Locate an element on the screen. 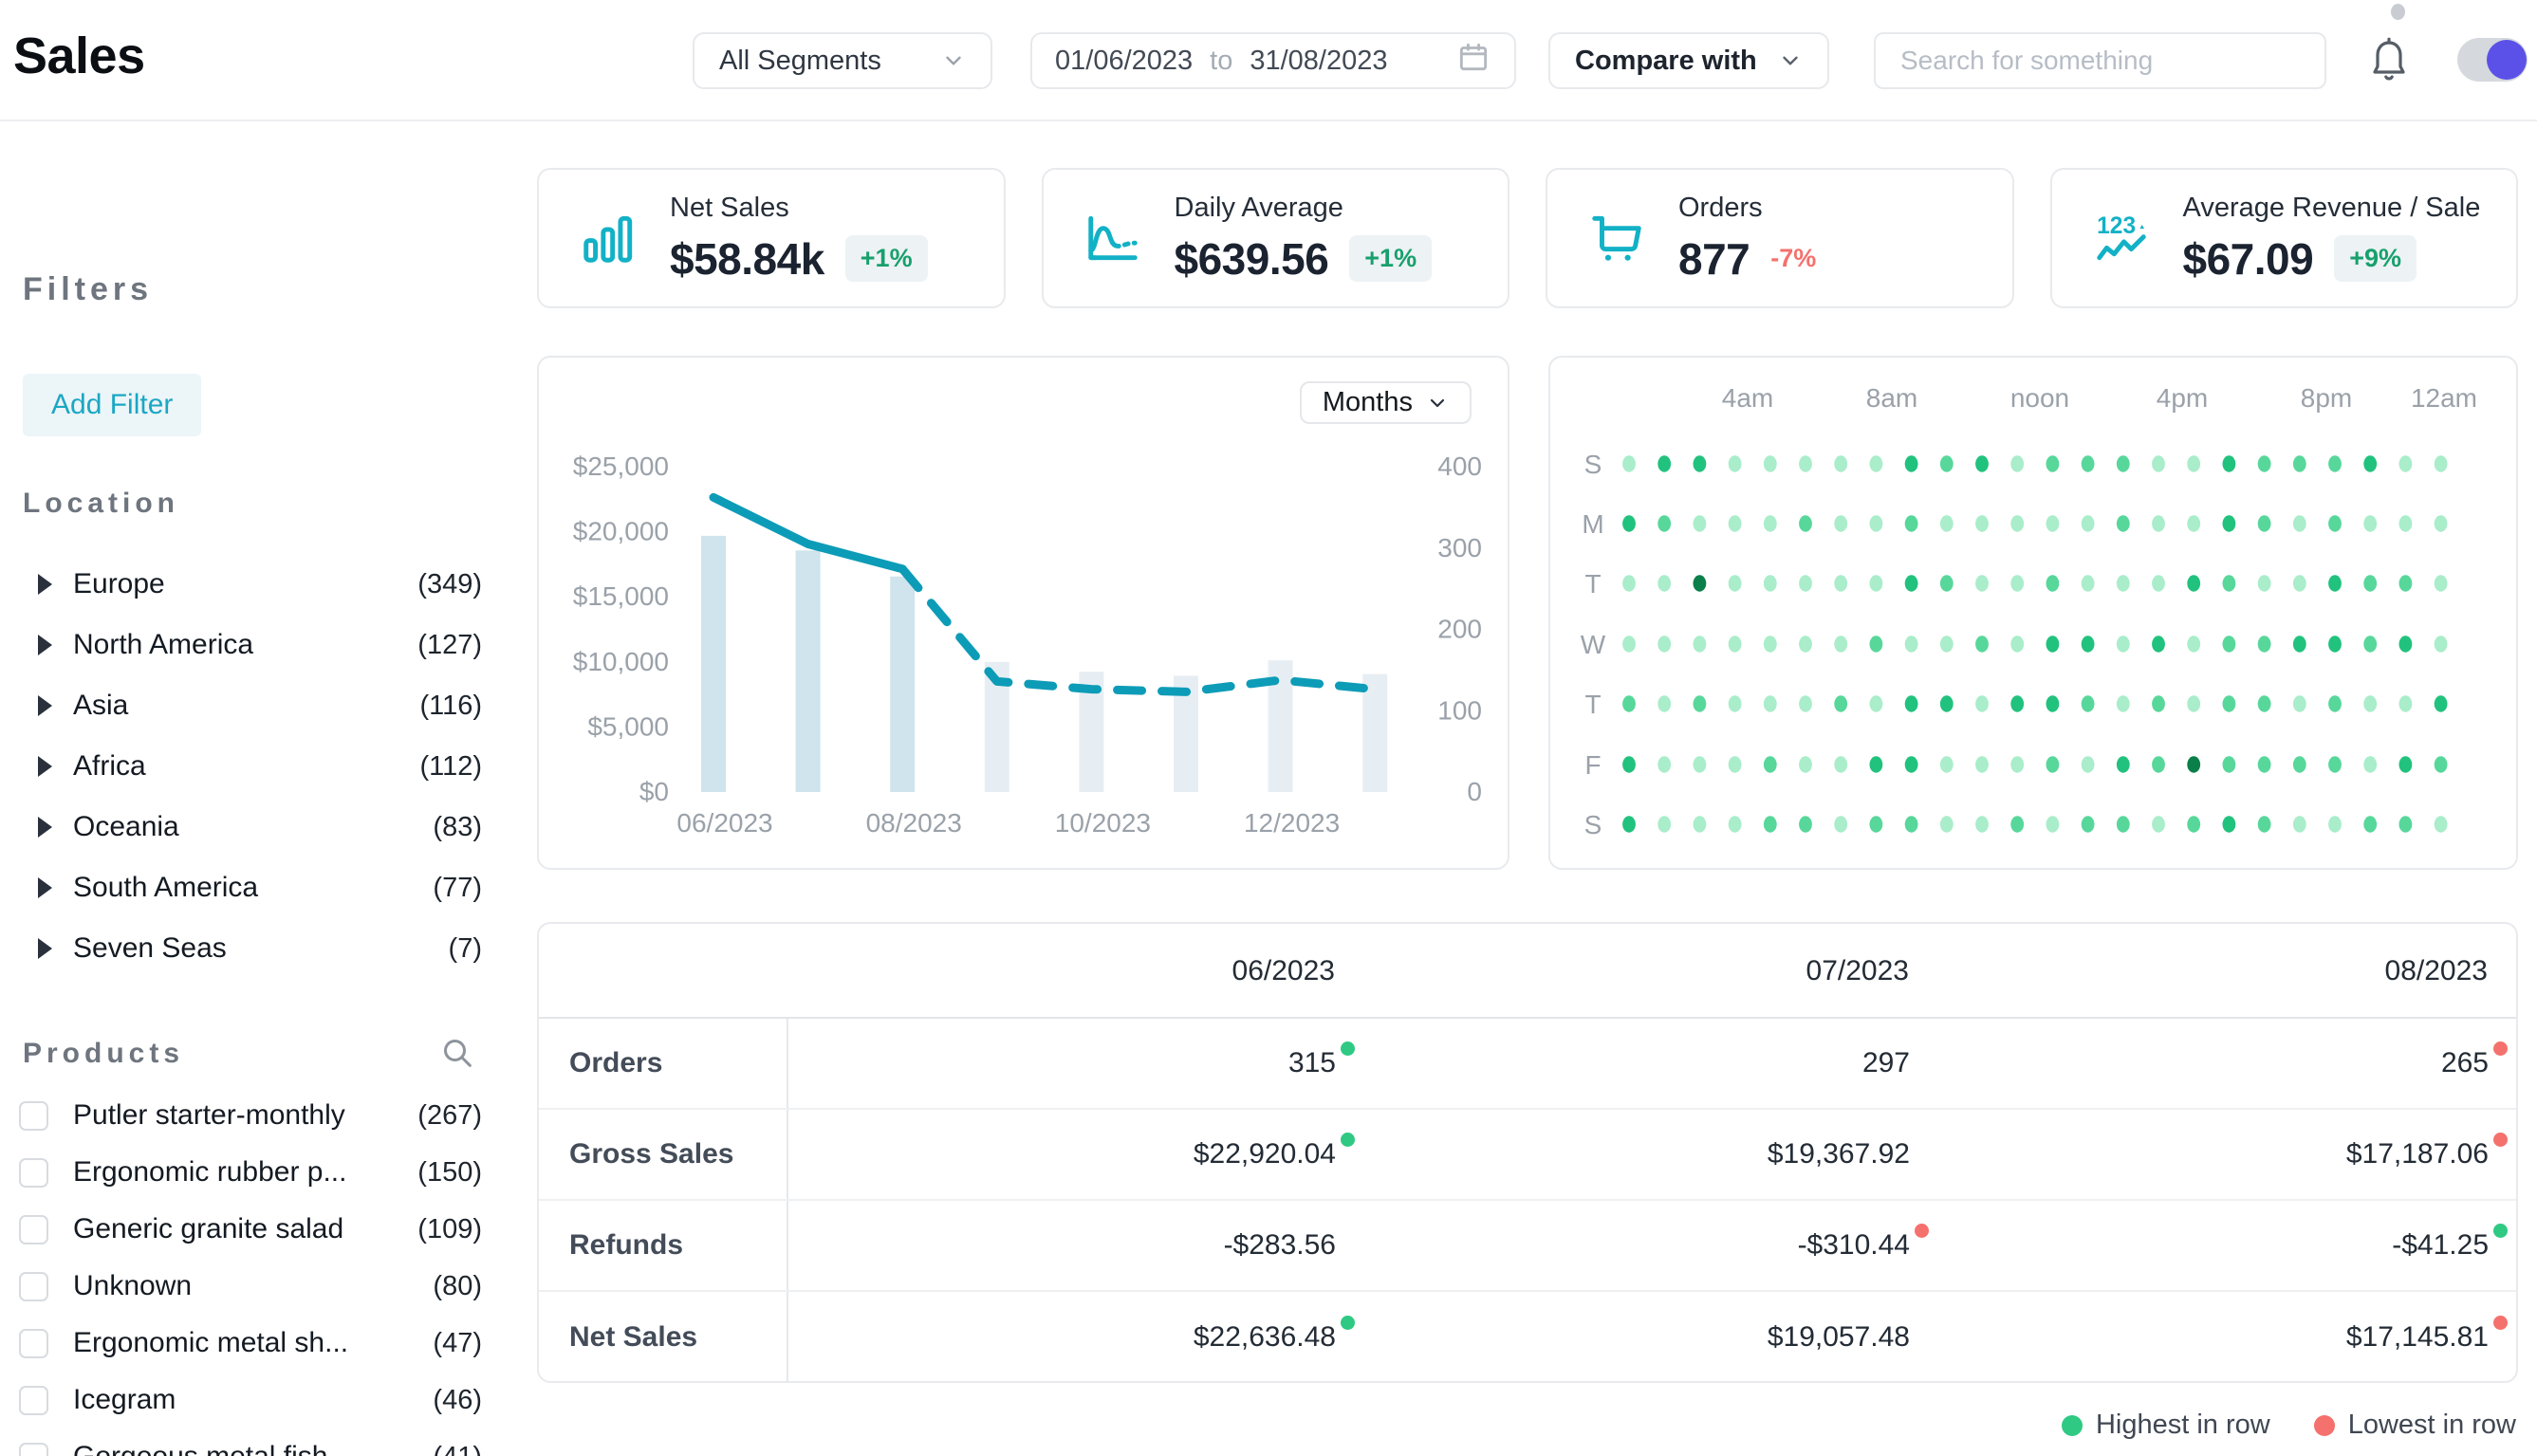 The width and height of the screenshot is (2537, 1456). location-item: Asia (116) is located at coordinates (260, 705).